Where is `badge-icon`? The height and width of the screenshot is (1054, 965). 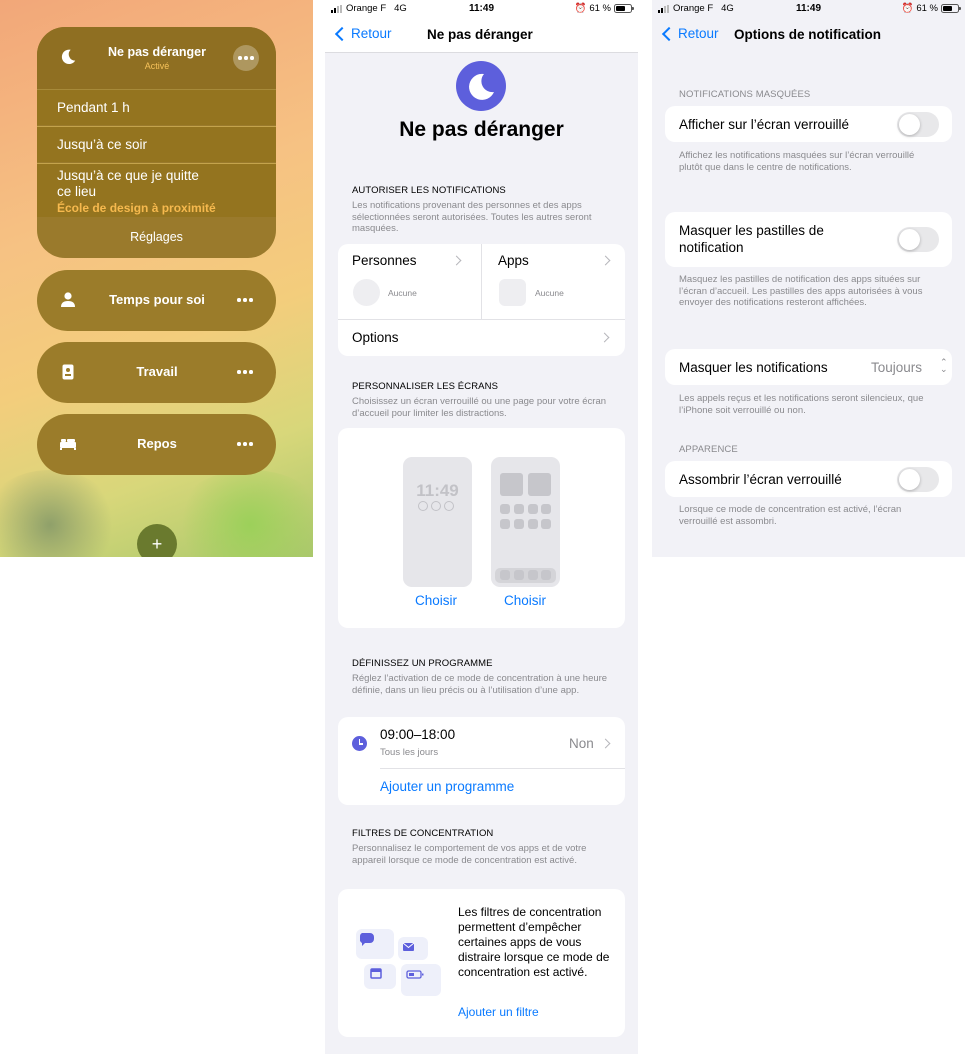 badge-icon is located at coordinates (68, 372).